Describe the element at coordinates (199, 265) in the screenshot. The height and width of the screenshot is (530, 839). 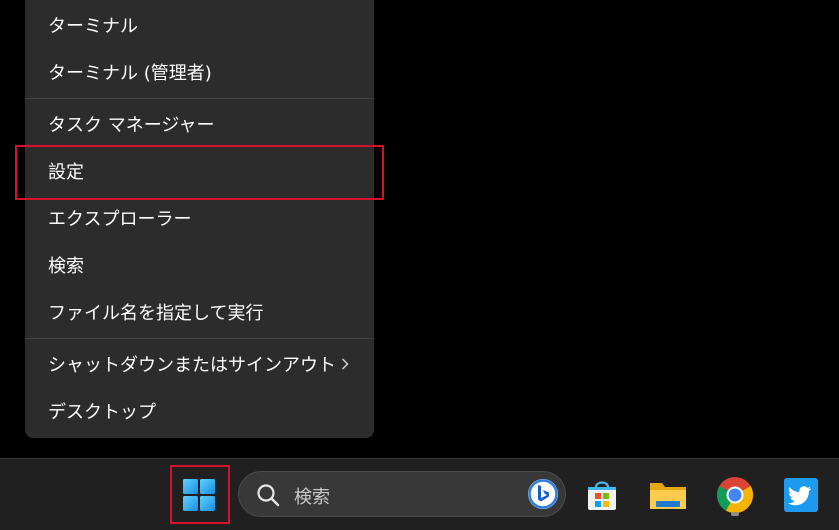
I see `menu-item-search: 検索` at that location.